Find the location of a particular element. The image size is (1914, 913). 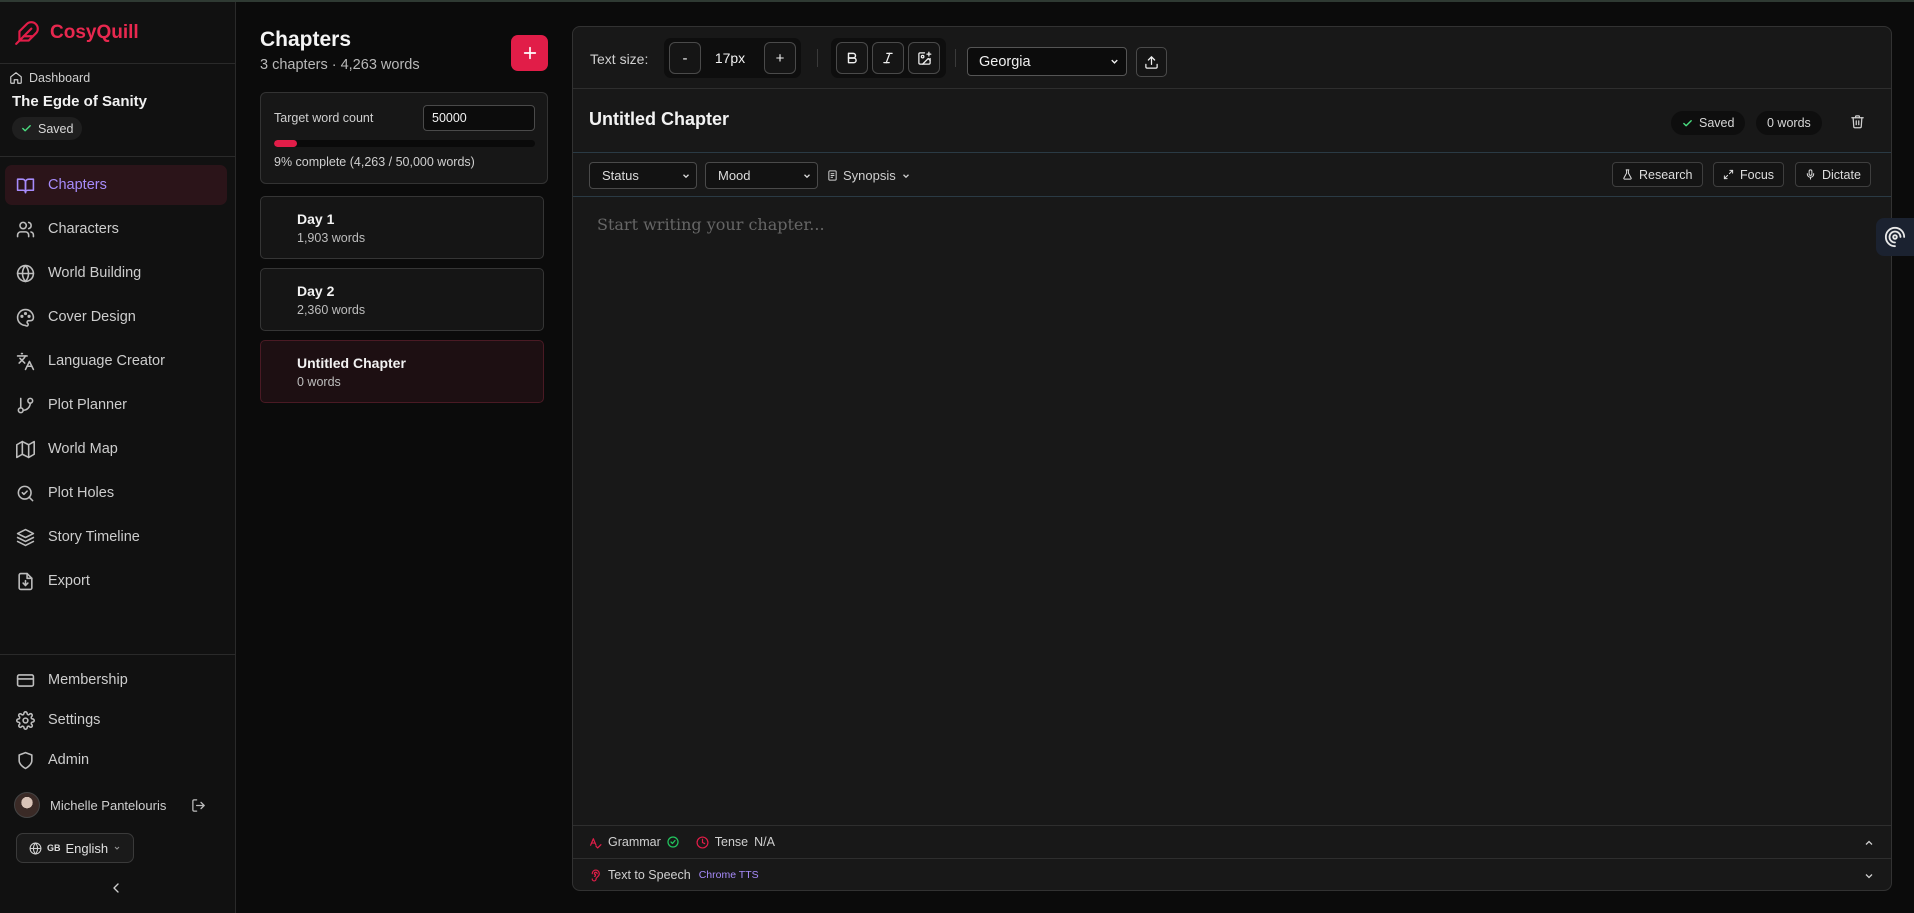

chapter-card: Day 2 2,360 words is located at coordinates (402, 299).